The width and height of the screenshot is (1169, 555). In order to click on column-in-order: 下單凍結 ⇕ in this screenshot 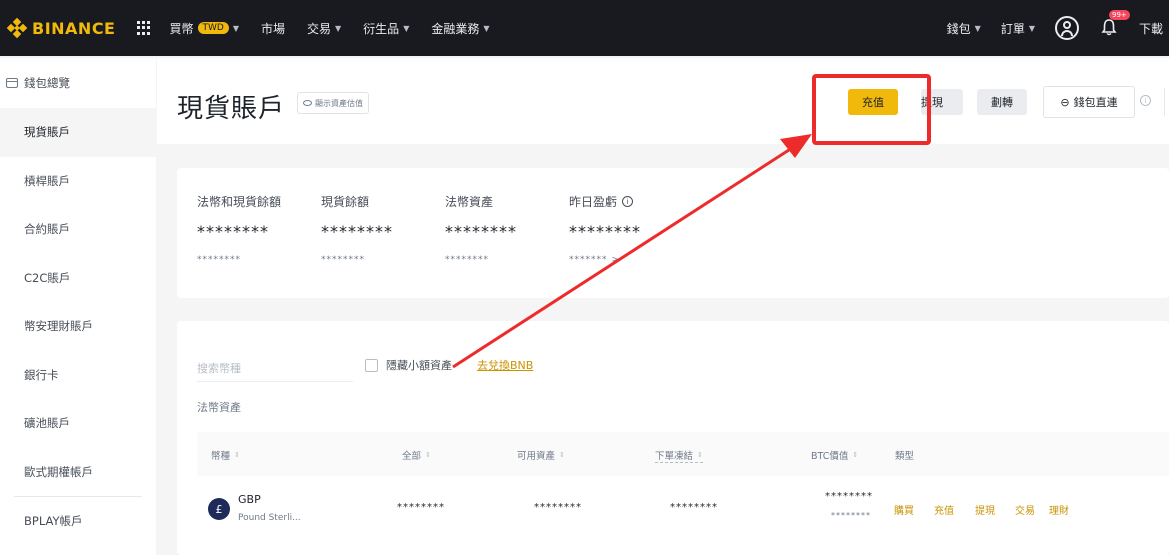, I will do `click(679, 455)`.